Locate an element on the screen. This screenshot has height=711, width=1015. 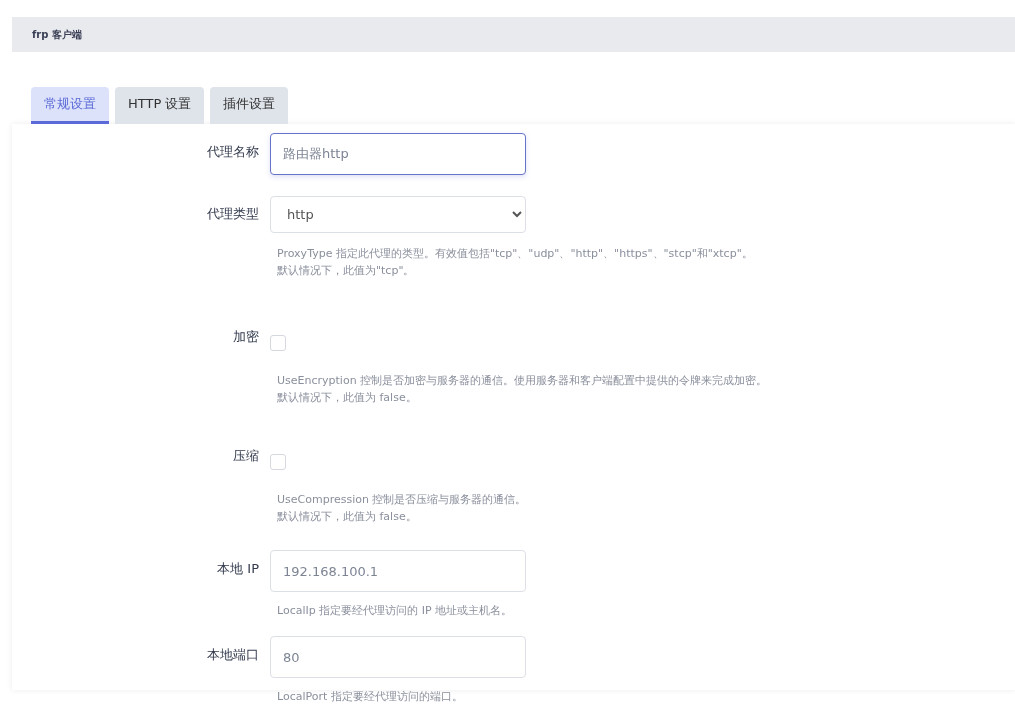
help-text: UseCompression 控制是否压缩与服务器的通信。 is located at coordinates (402, 500).